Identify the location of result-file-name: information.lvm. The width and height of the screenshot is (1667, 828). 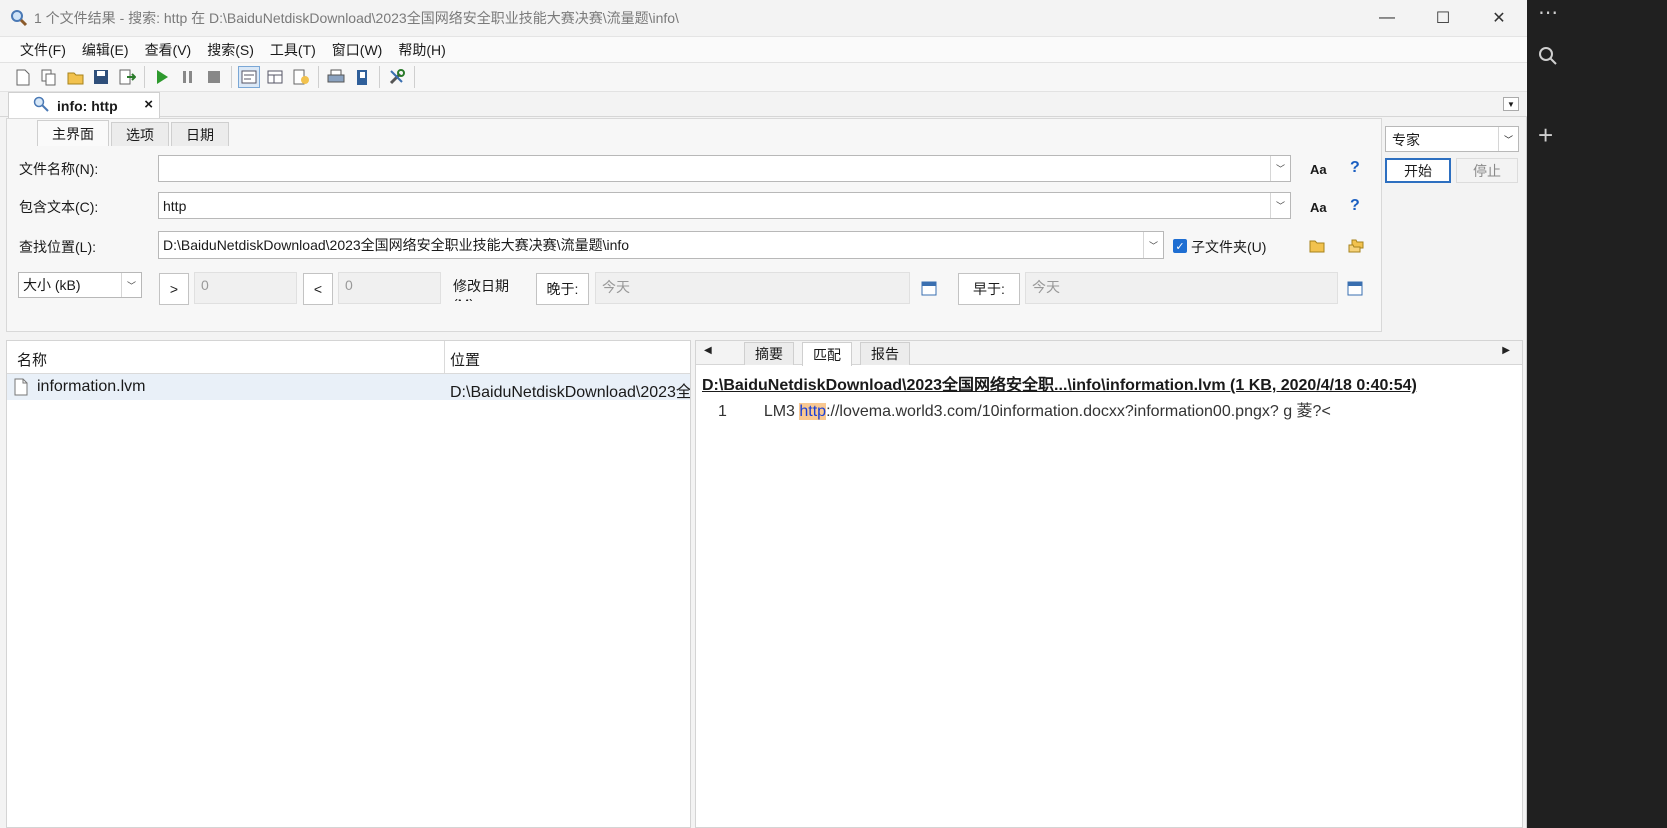
(91, 386).